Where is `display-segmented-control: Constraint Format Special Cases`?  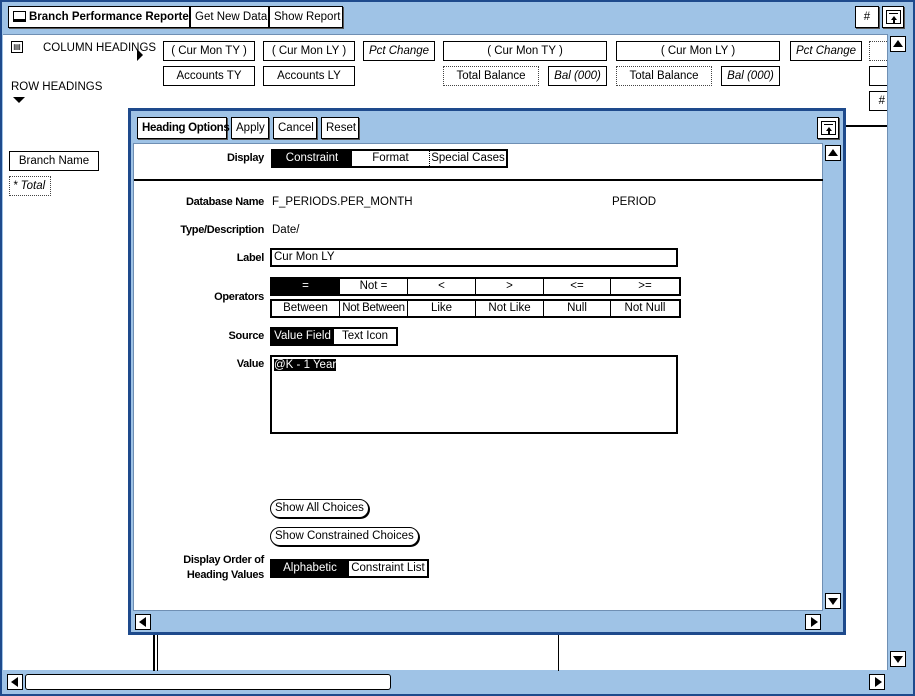 display-segmented-control: Constraint Format Special Cases is located at coordinates (389, 158).